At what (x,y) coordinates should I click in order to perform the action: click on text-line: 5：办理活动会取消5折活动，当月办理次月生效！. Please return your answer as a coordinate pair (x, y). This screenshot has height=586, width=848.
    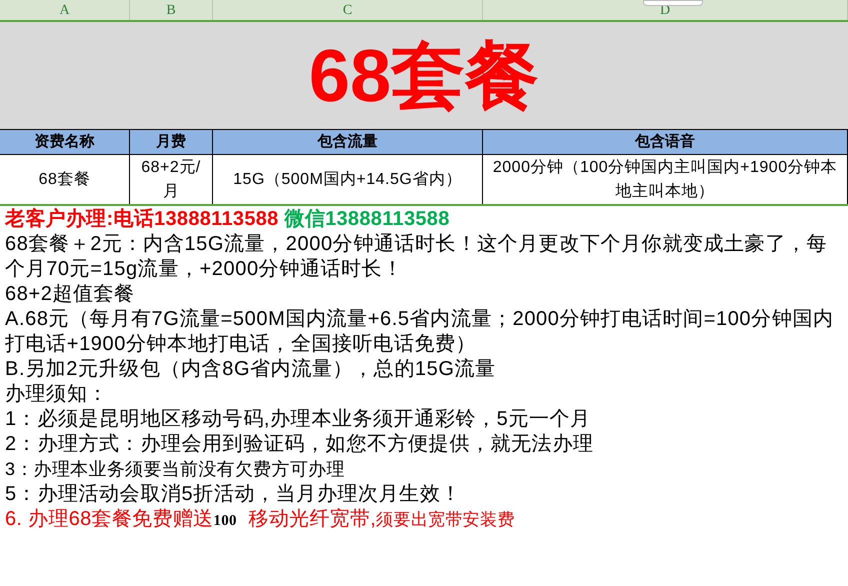
    Looking at the image, I should click on (233, 494).